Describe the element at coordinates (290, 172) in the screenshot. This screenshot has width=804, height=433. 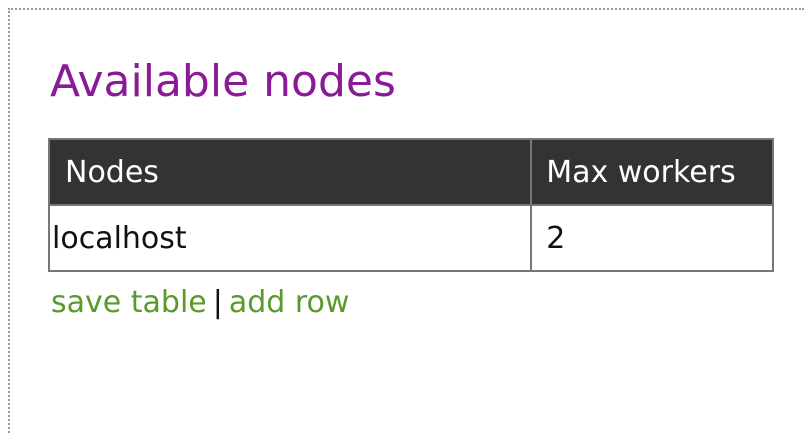
I see `column-header-nodes: Nodes` at that location.